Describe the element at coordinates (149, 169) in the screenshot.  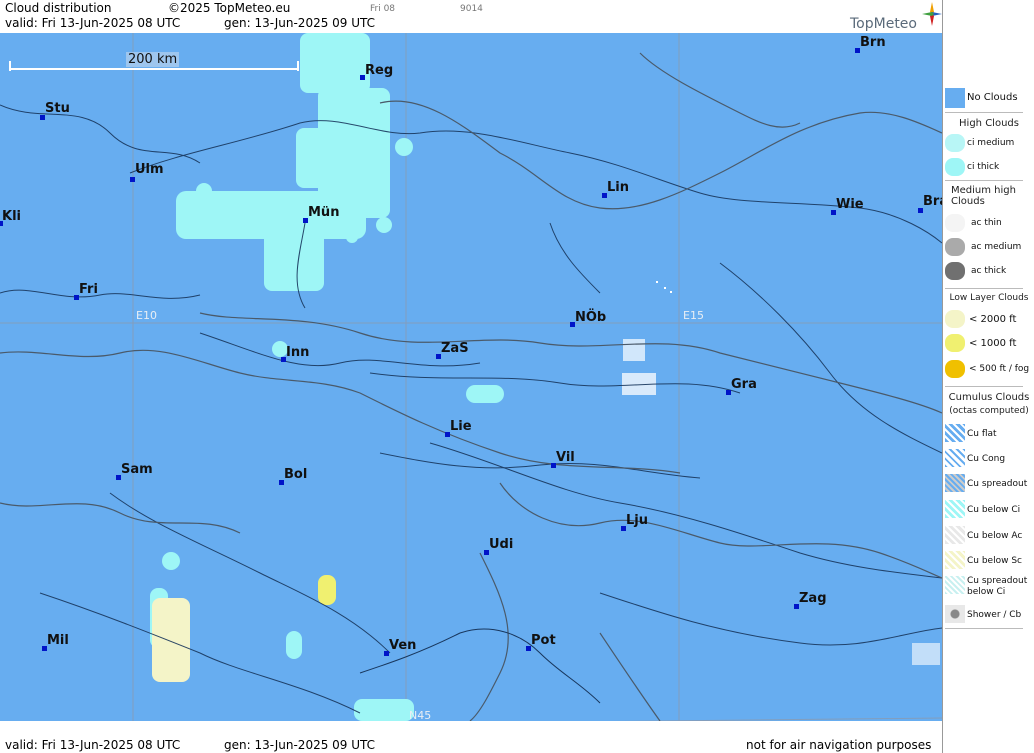
I see `city-label: Ulm` at that location.